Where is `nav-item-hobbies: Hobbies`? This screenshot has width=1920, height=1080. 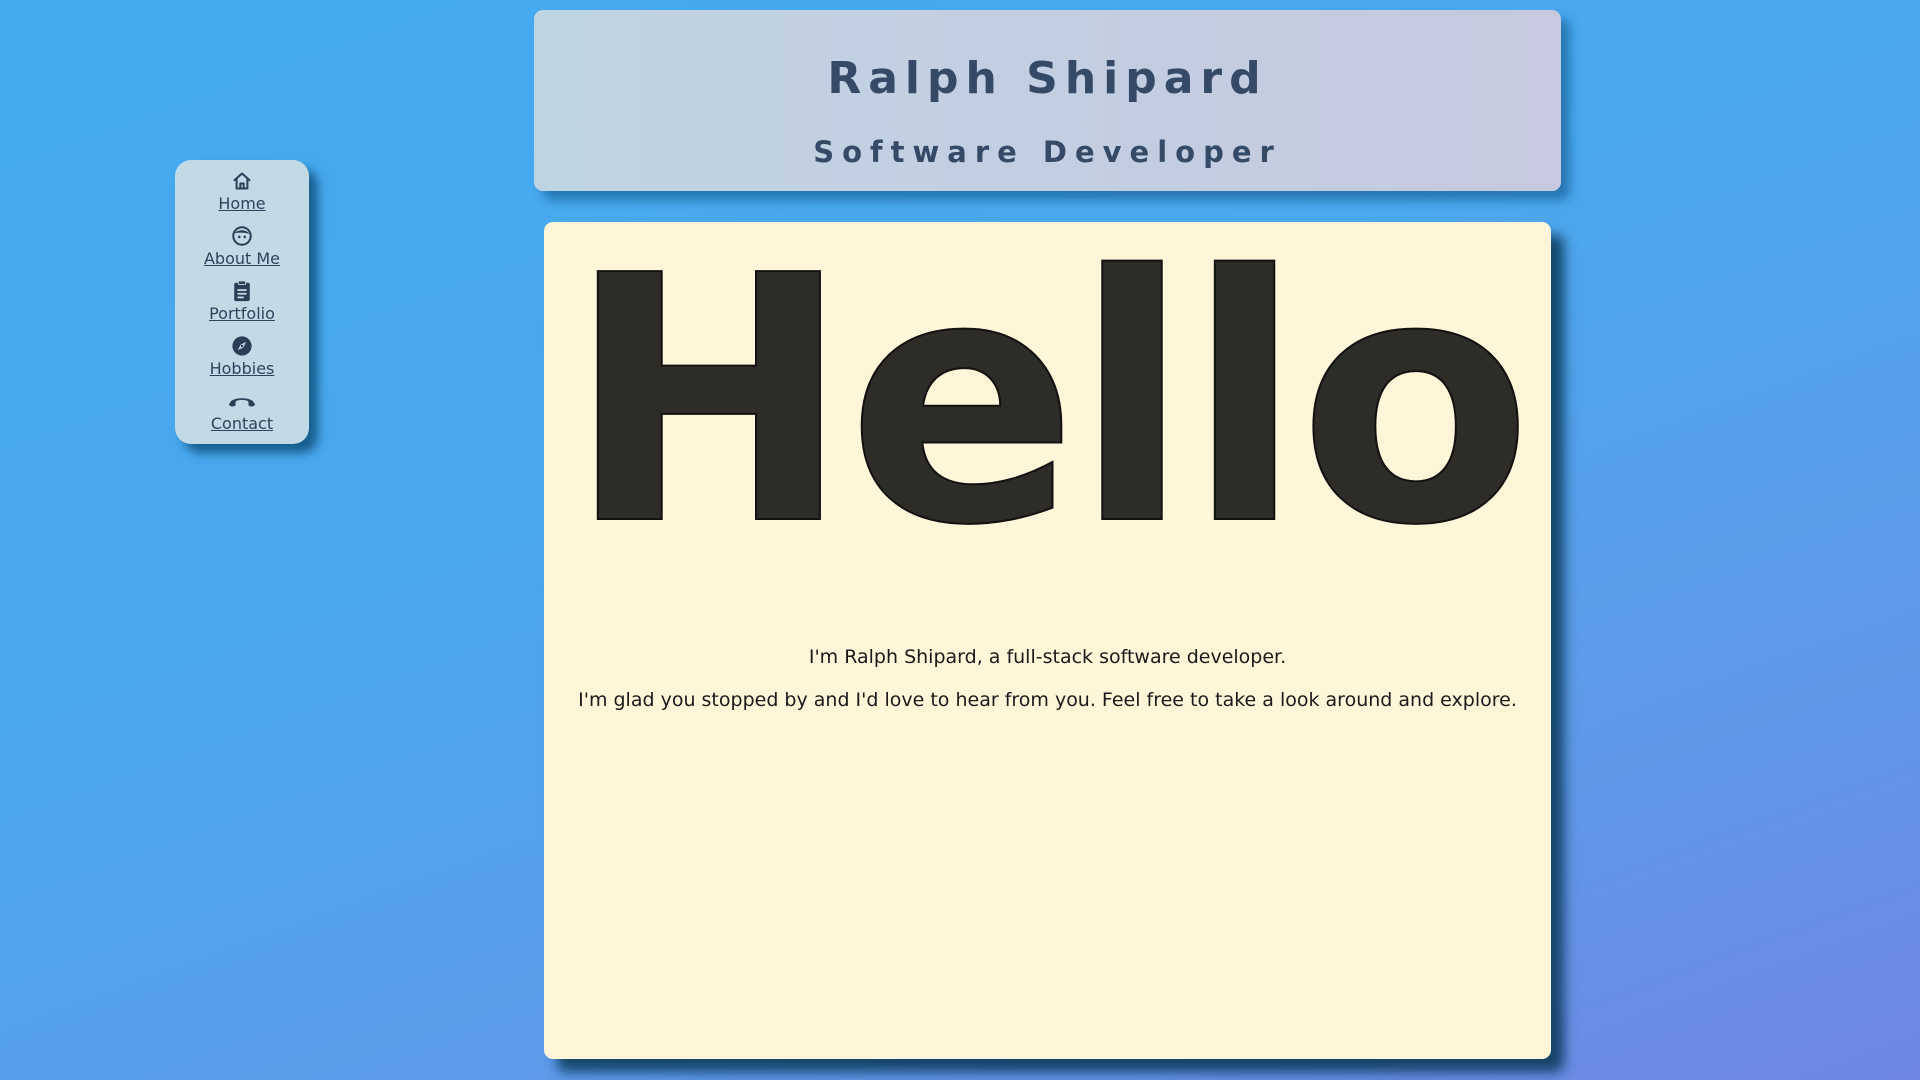 nav-item-hobbies: Hobbies is located at coordinates (242, 361).